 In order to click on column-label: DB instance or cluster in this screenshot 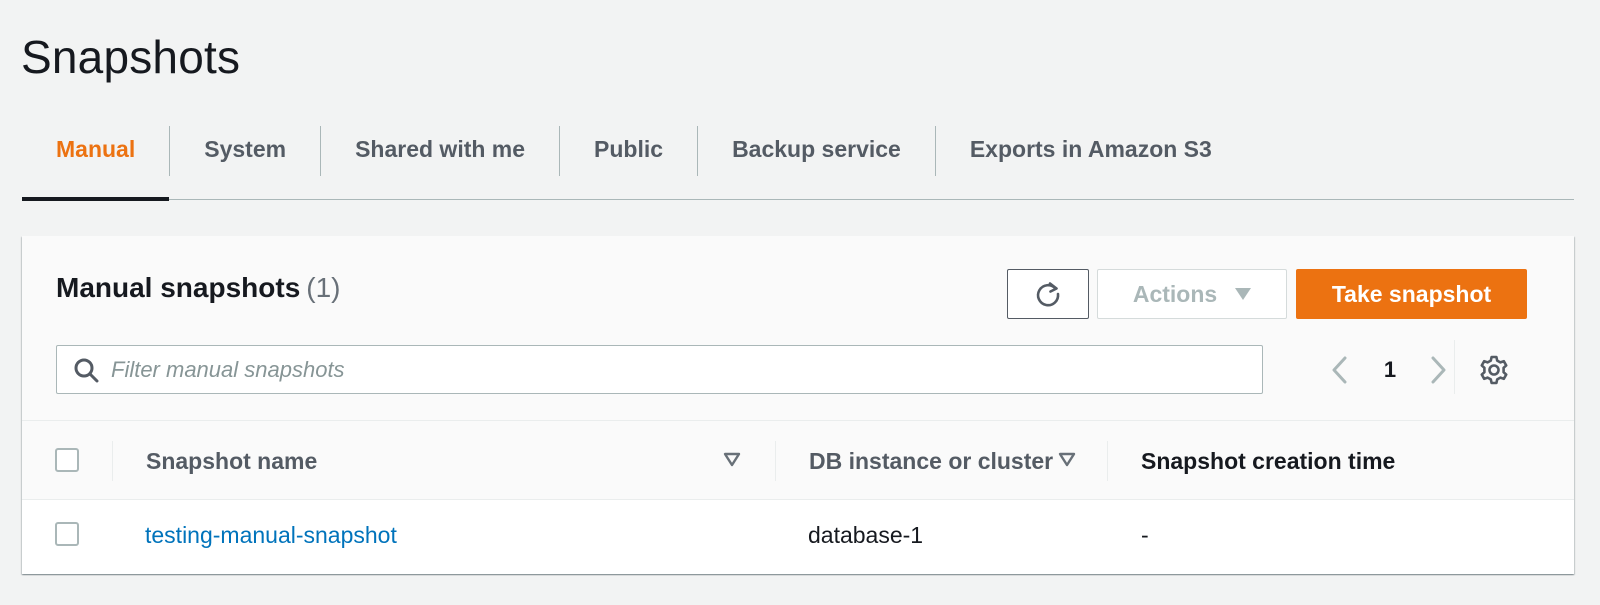, I will do `click(931, 460)`.